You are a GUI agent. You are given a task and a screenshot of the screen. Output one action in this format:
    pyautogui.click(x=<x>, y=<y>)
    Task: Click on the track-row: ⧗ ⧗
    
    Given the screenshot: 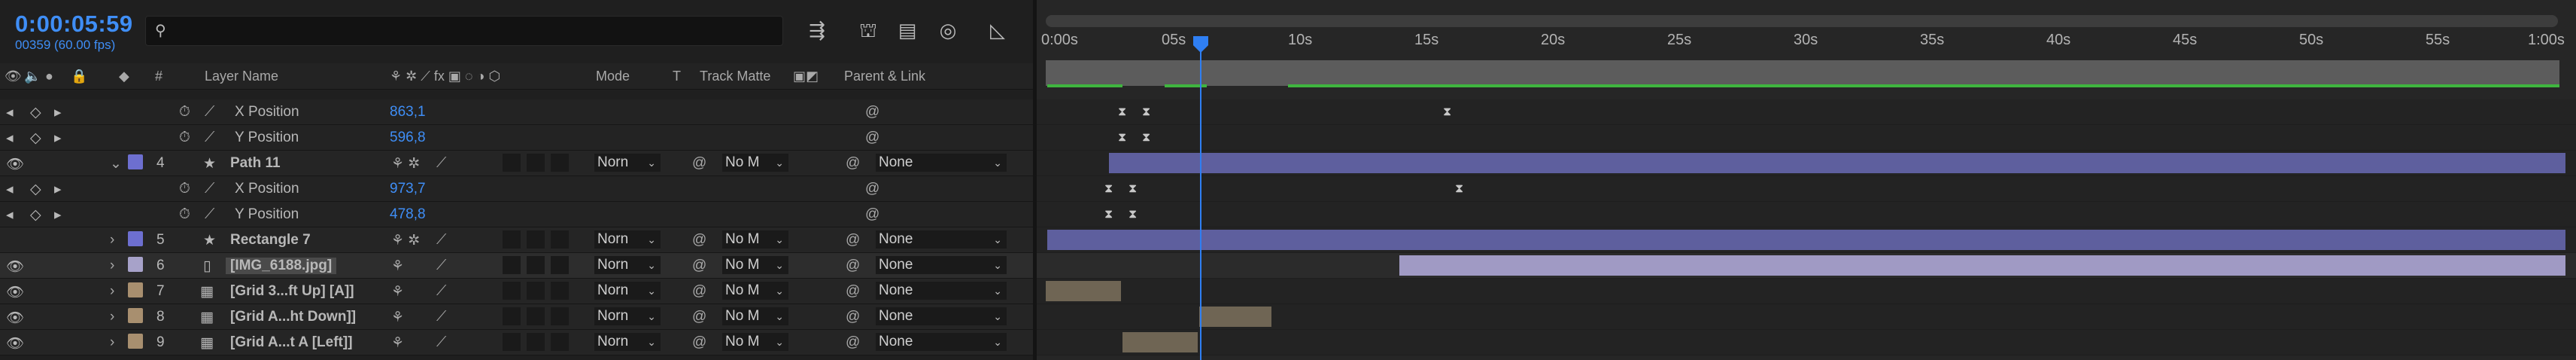 What is the action you would take?
    pyautogui.click(x=1807, y=214)
    